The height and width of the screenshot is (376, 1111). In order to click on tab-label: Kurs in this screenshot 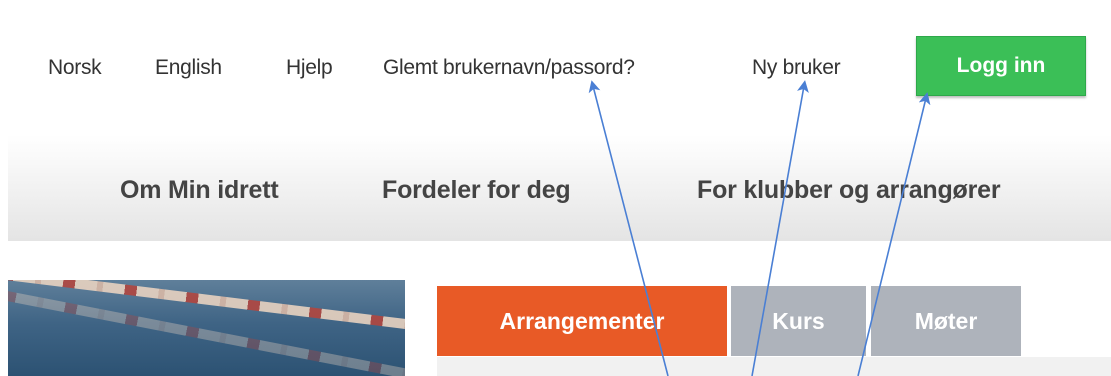, I will do `click(798, 320)`.